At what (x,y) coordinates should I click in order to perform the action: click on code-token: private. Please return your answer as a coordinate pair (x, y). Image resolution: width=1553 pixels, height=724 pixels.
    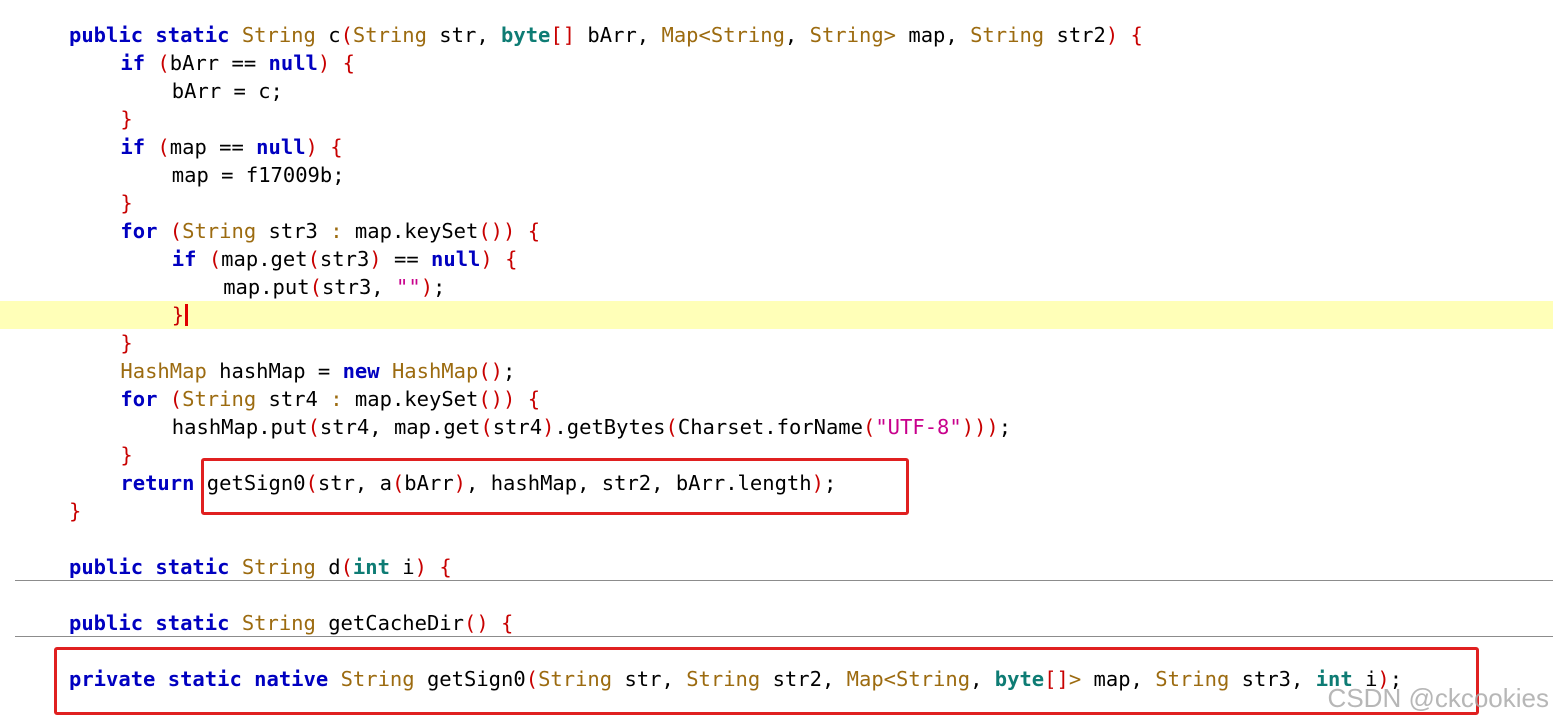
    Looking at the image, I should click on (112, 679).